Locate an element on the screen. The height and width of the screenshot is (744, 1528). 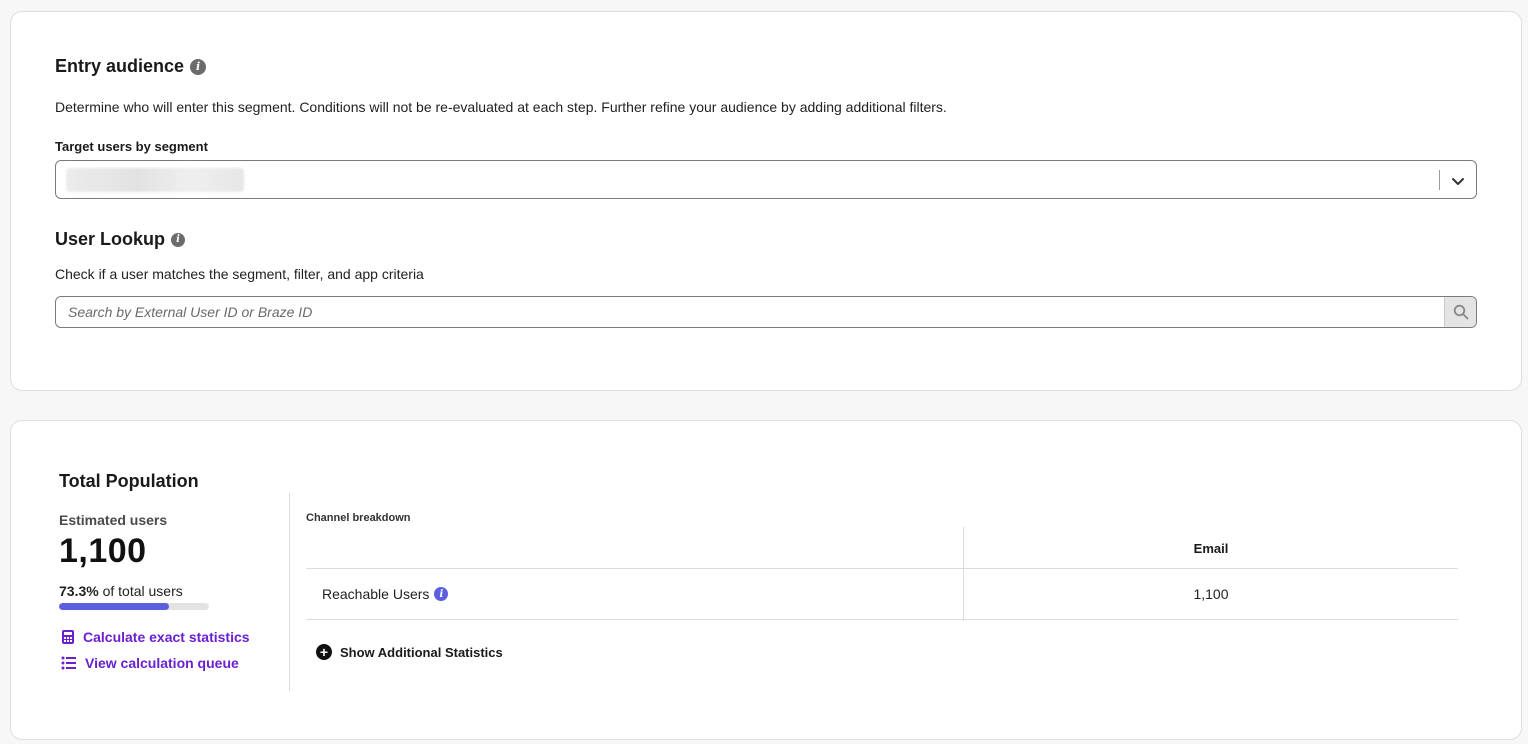
estimated-users-value: 1,100 is located at coordinates (103, 551).